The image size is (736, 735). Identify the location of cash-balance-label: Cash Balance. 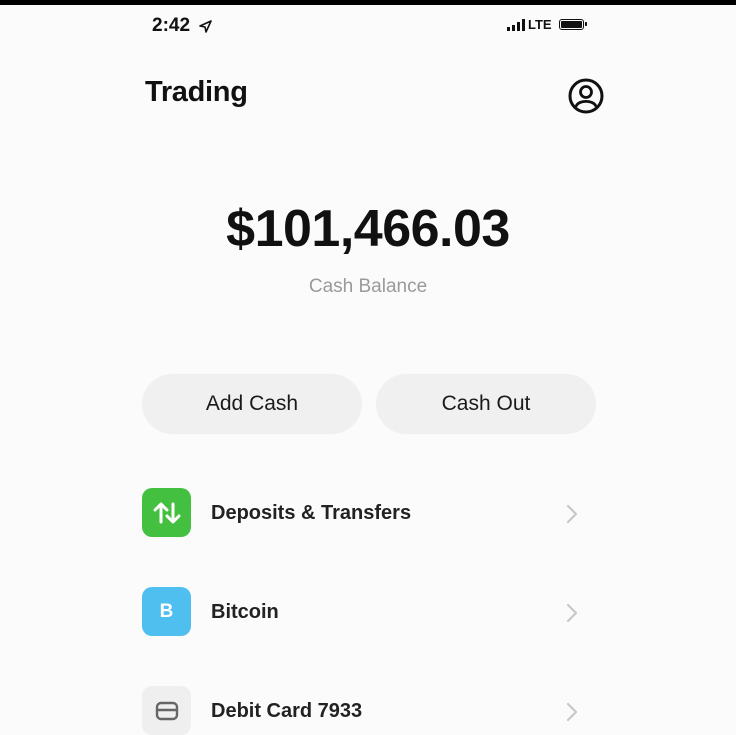
(368, 286).